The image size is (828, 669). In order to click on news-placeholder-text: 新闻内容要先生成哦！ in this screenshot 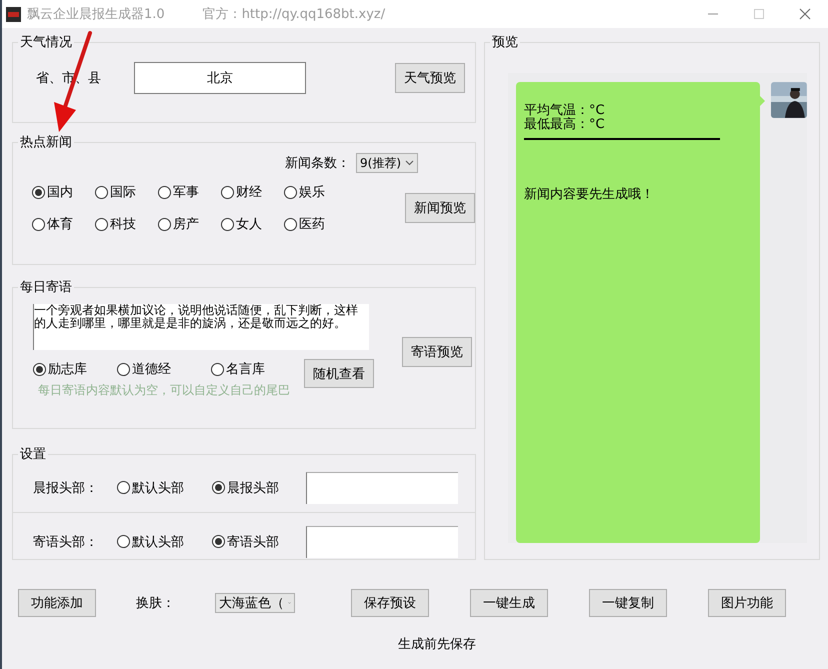, I will do `click(589, 195)`.